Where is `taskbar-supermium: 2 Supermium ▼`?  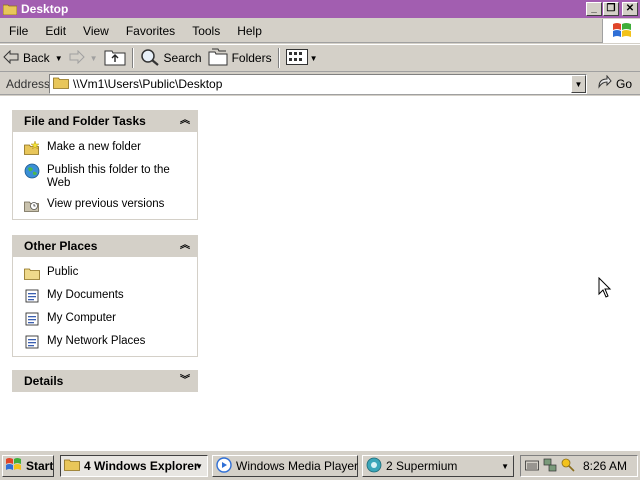 taskbar-supermium: 2 Supermium ▼ is located at coordinates (438, 466).